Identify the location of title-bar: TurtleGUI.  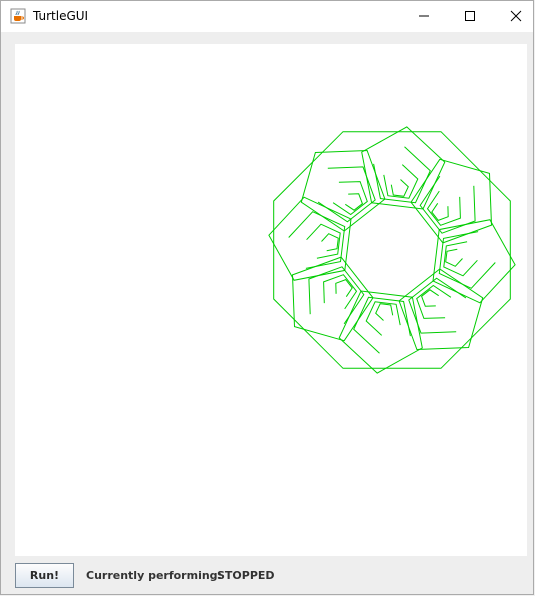
(267, 16).